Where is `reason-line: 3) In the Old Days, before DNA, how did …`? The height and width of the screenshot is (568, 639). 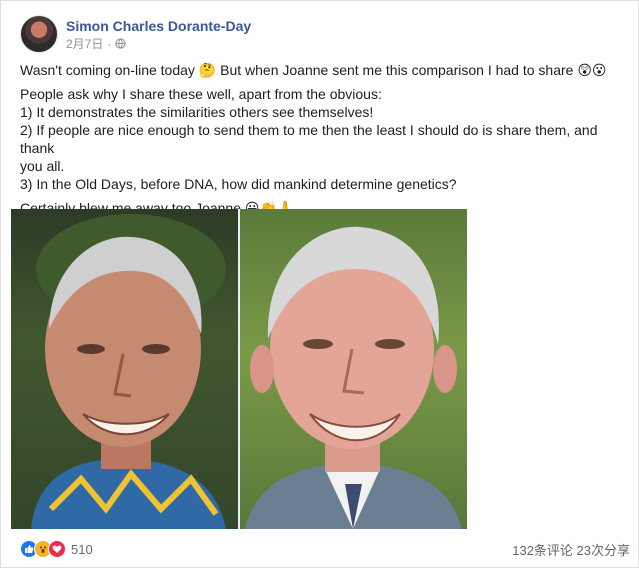 reason-line: 3) In the Old Days, before DNA, how did … is located at coordinates (238, 184).